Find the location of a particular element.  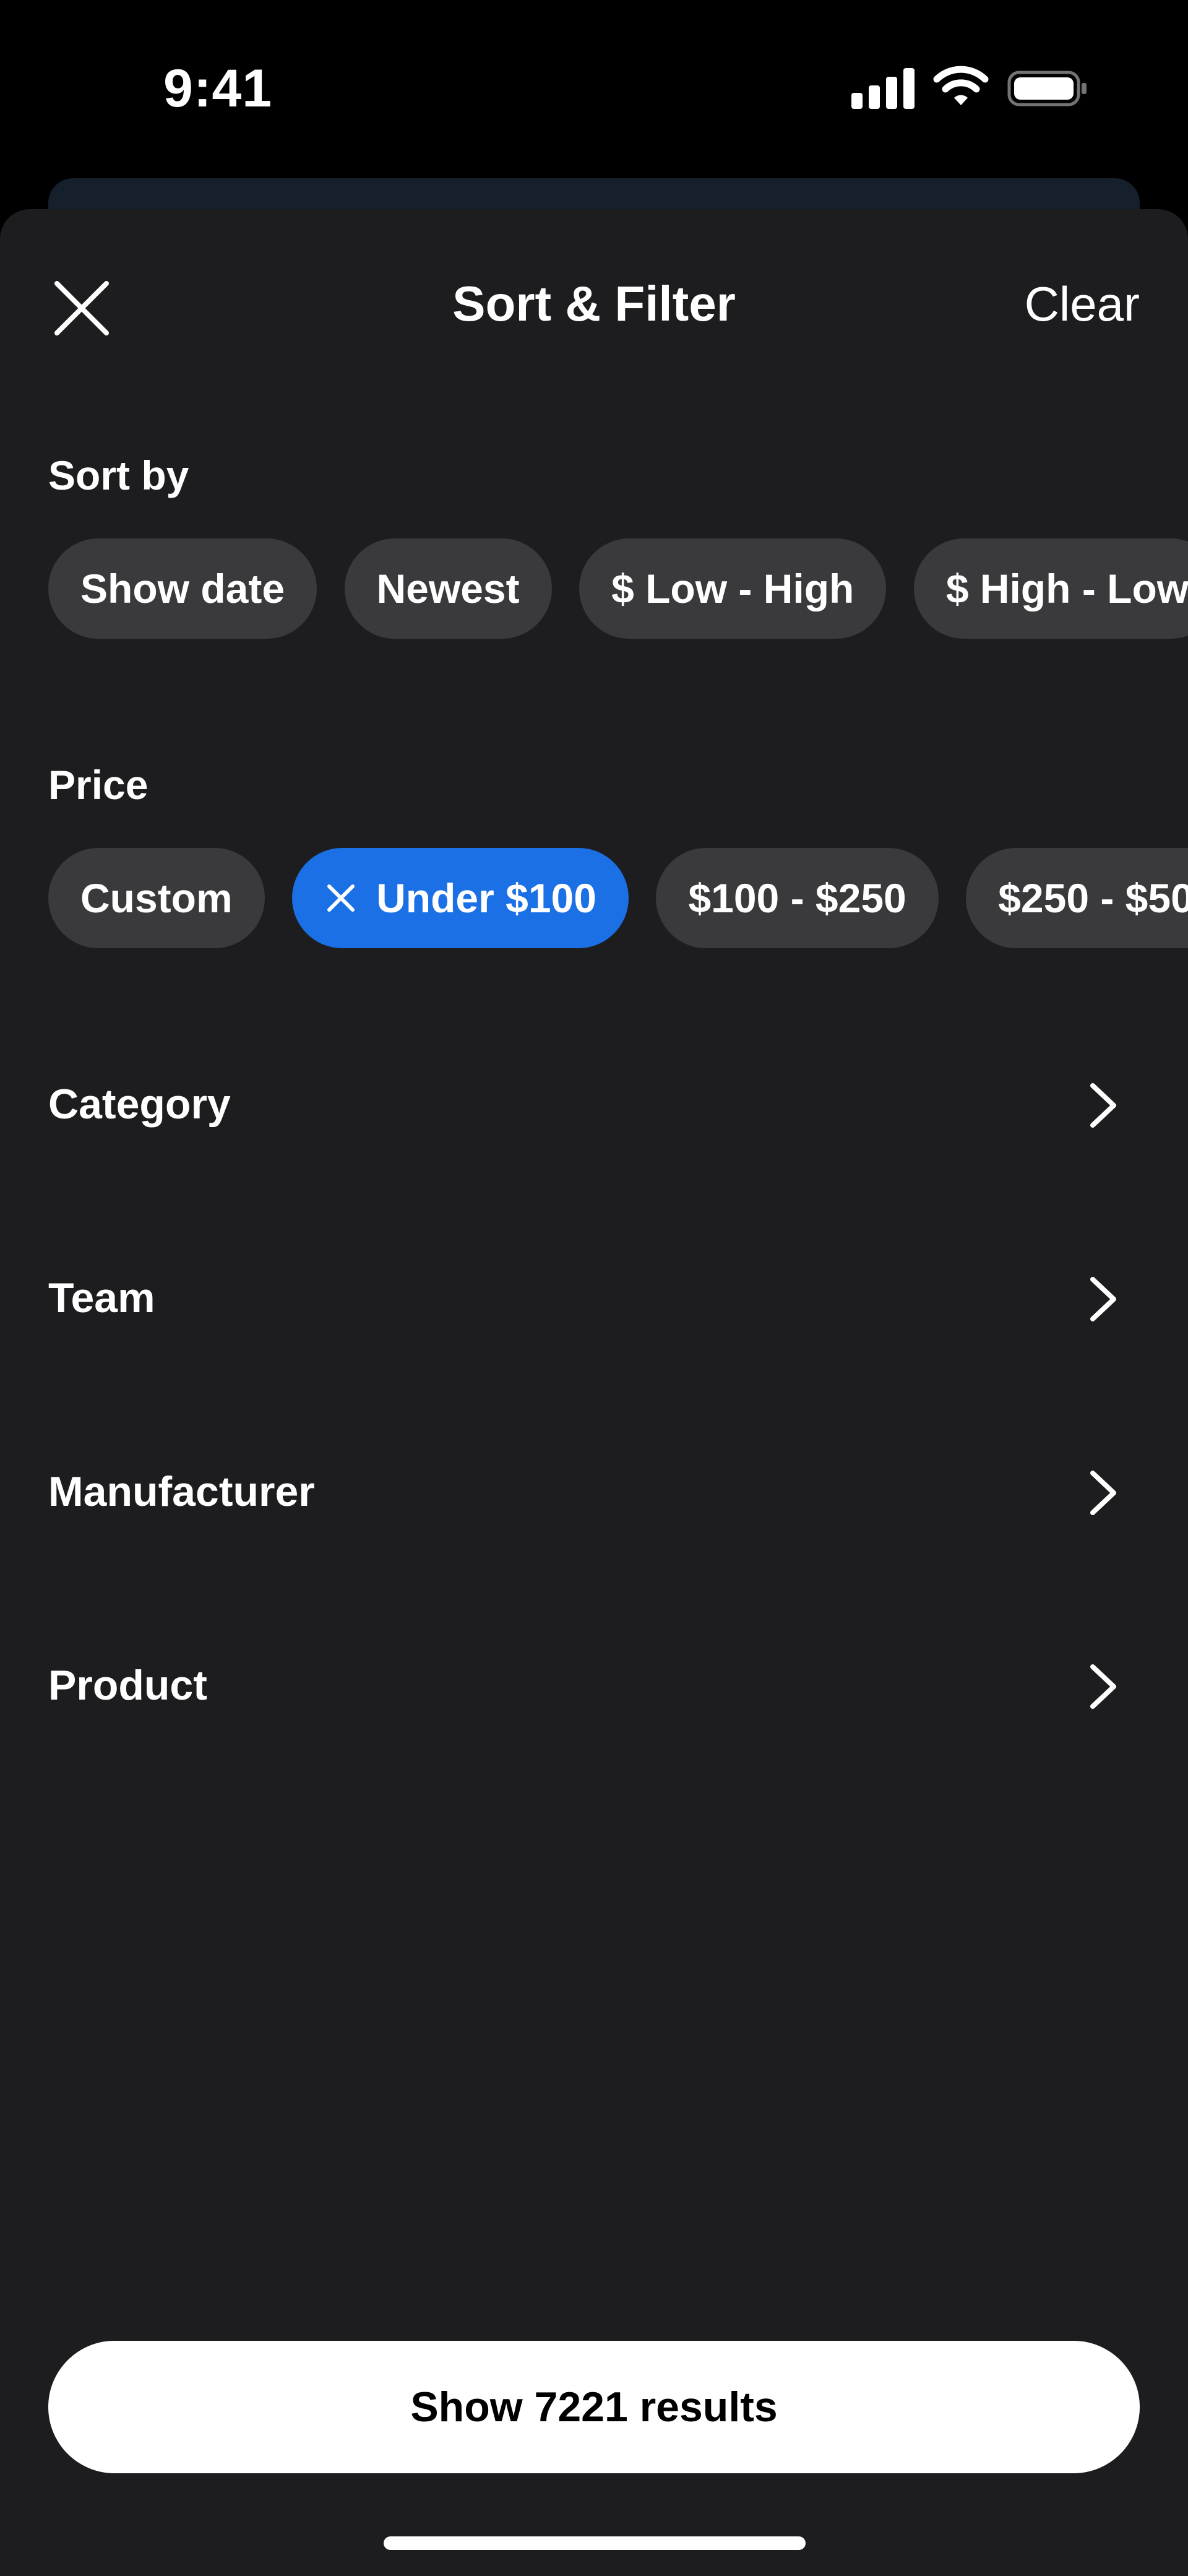

filter-row-team: Team is located at coordinates (594, 1298).